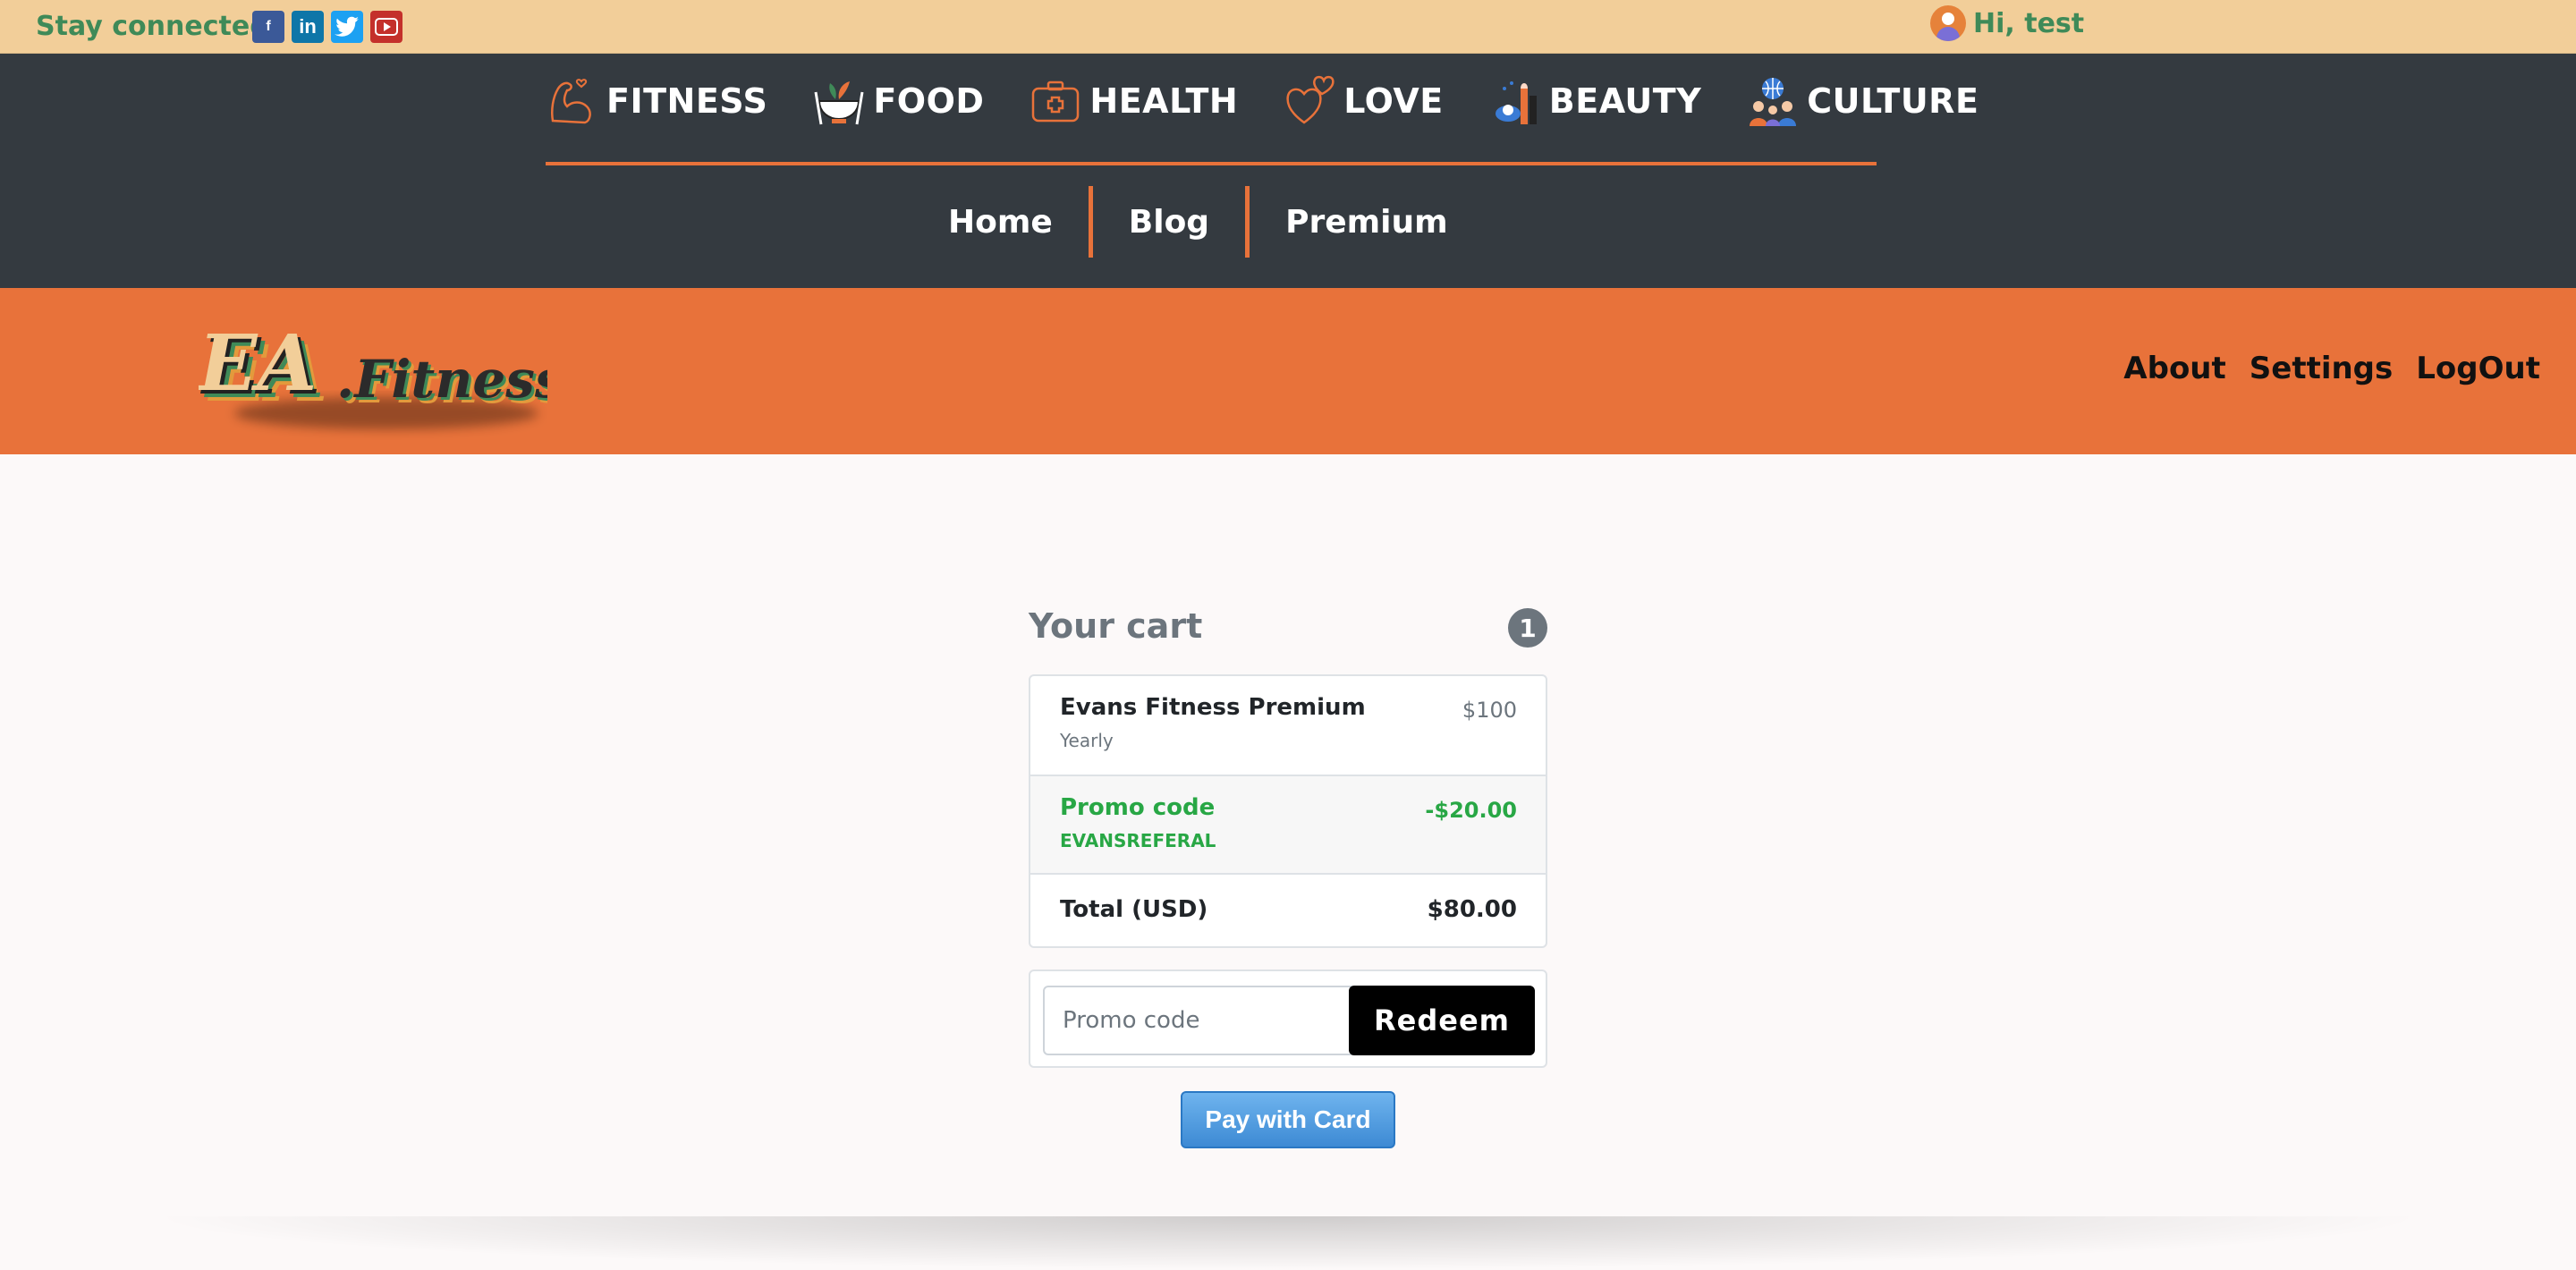 Image resolution: width=2576 pixels, height=1270 pixels. What do you see at coordinates (2174, 368) in the screenshot?
I see `about-link: About` at bounding box center [2174, 368].